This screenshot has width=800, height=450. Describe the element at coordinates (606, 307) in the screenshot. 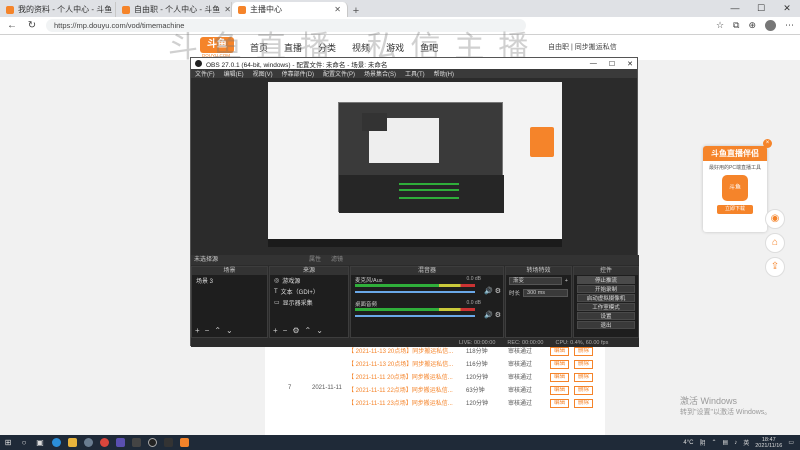

I see `studio-mode-button: 工作室模式` at that location.